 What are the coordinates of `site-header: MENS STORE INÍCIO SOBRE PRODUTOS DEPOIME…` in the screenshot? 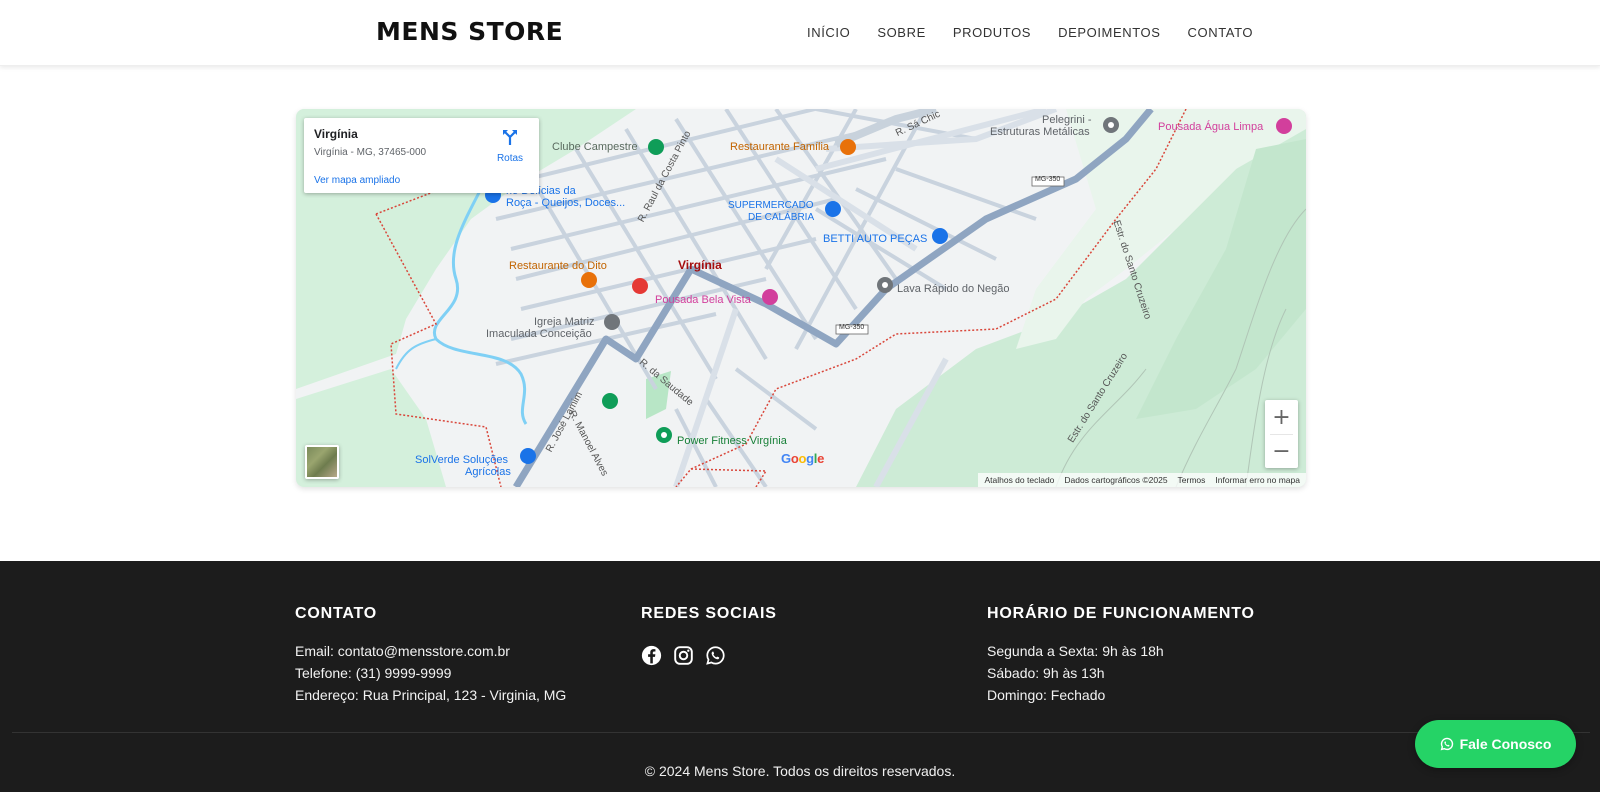 It's located at (800, 33).